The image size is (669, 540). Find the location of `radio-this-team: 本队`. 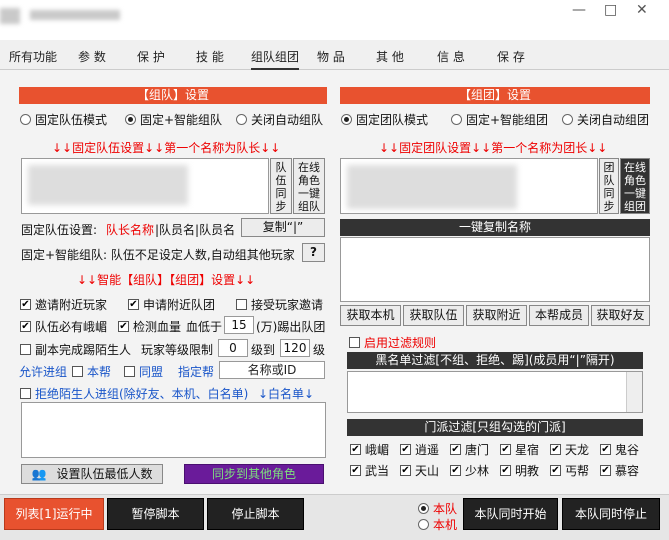

radio-this-team: 本队 is located at coordinates (437, 508).